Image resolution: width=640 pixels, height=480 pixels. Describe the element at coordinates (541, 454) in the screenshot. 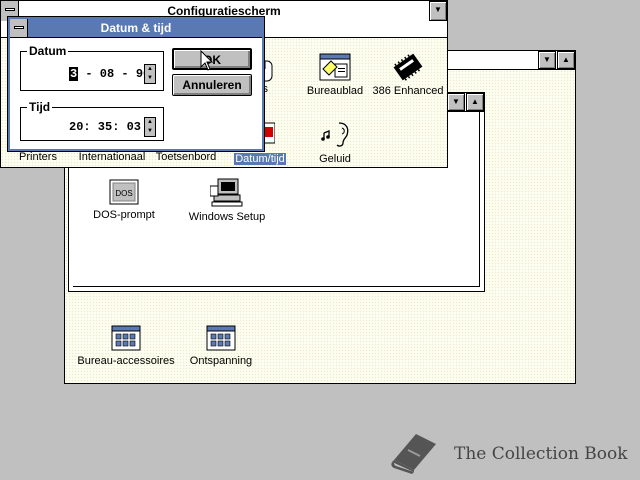

I see `watermark-text: The Collection Book` at that location.